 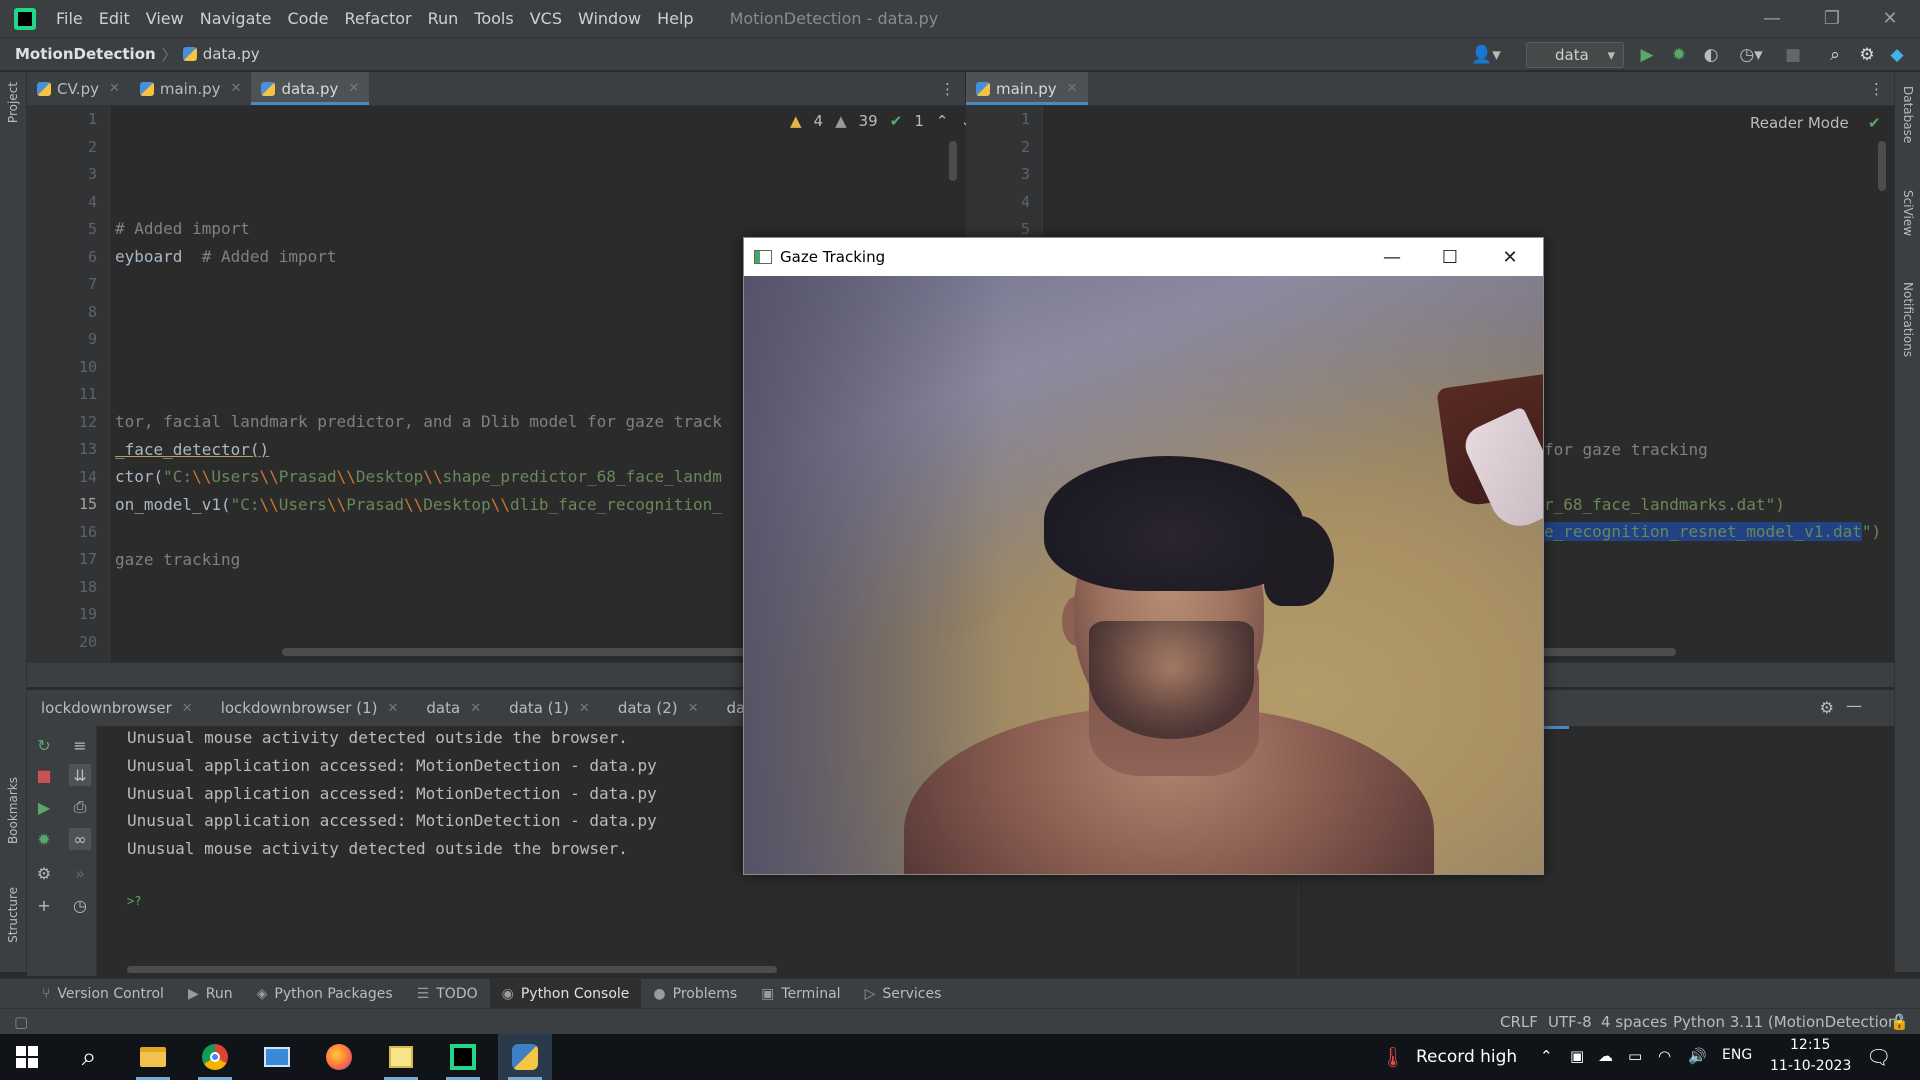 I want to click on weather-label: Record high, so click(x=1466, y=1057).